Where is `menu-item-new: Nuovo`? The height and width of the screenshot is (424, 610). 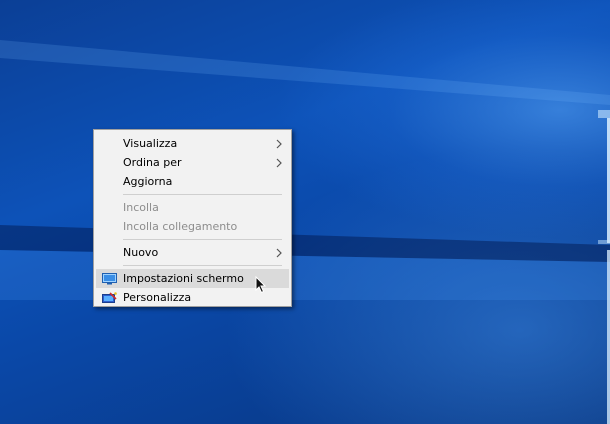 menu-item-new: Nuovo is located at coordinates (192, 252).